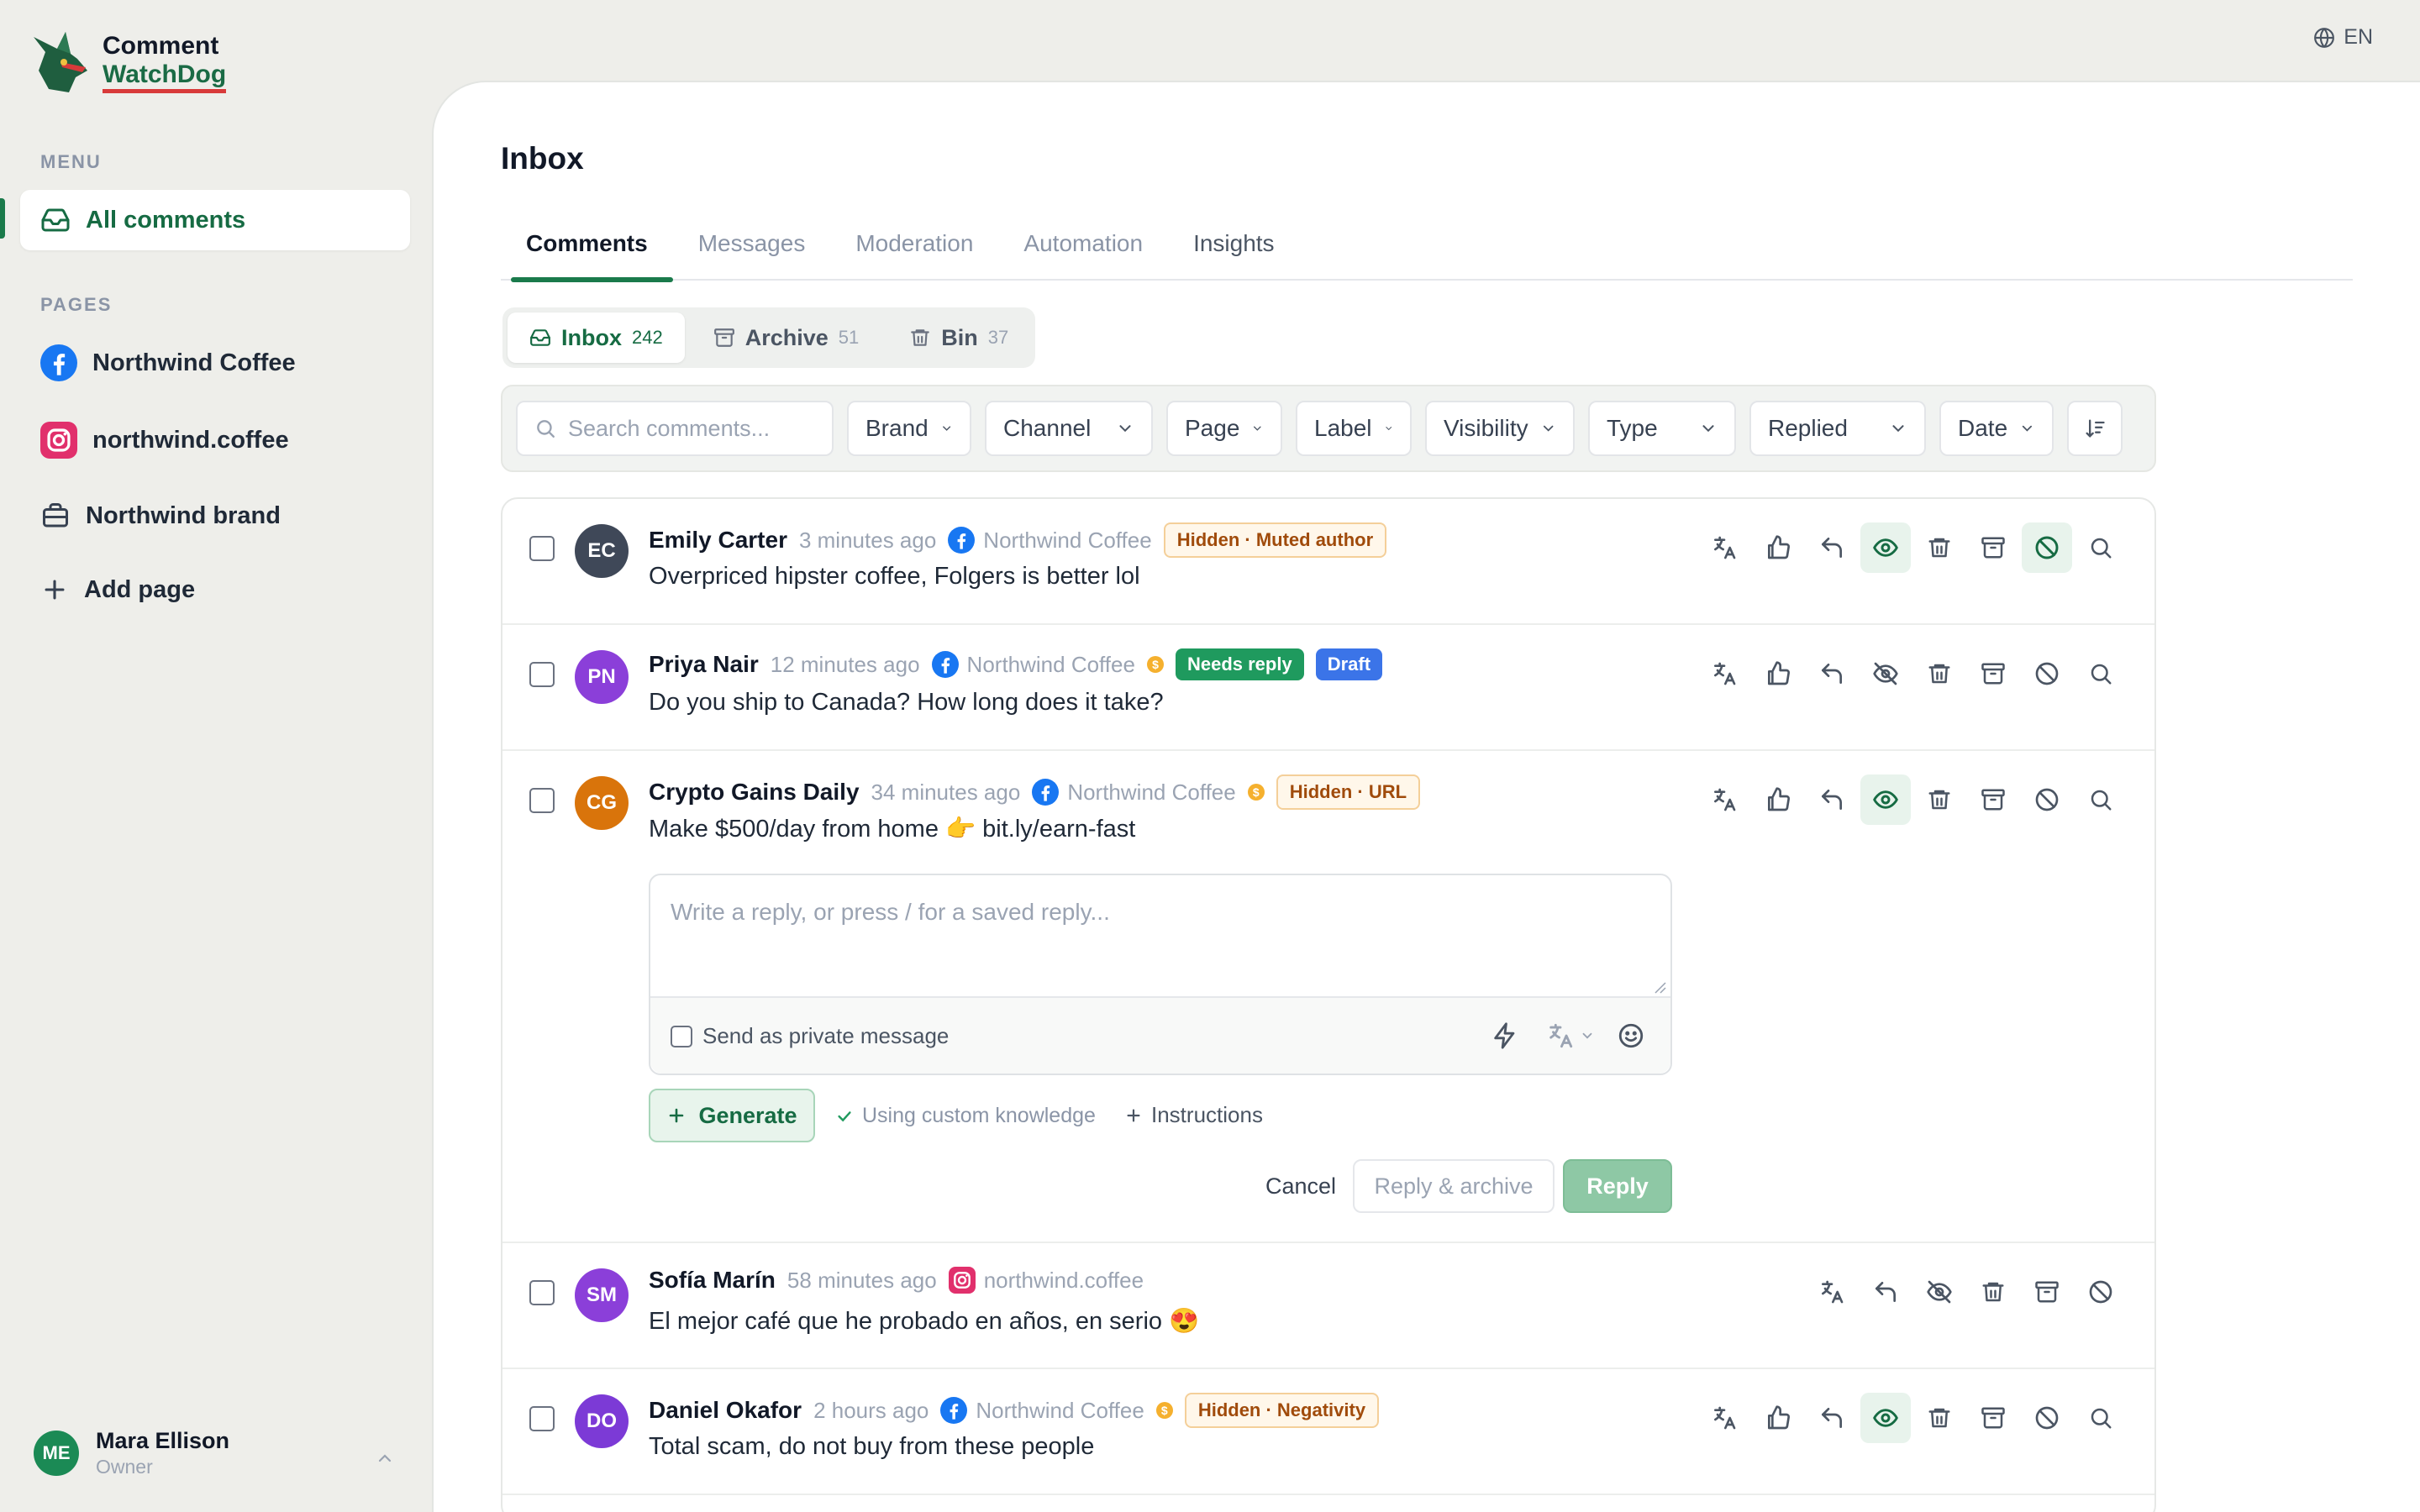 This screenshot has height=1512, width=2420. Describe the element at coordinates (215, 440) in the screenshot. I see `sidebar-item-northwind-instagram: northwind.coffee` at that location.